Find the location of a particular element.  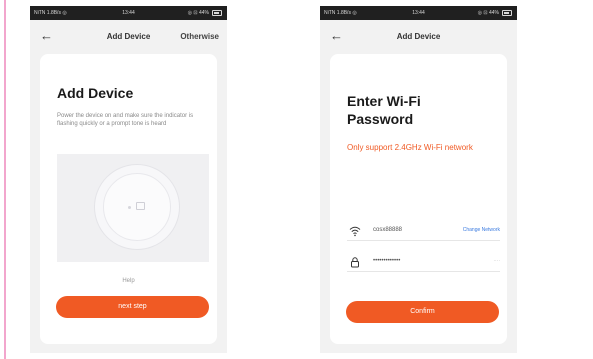

indicator-light-icon is located at coordinates (129, 207).